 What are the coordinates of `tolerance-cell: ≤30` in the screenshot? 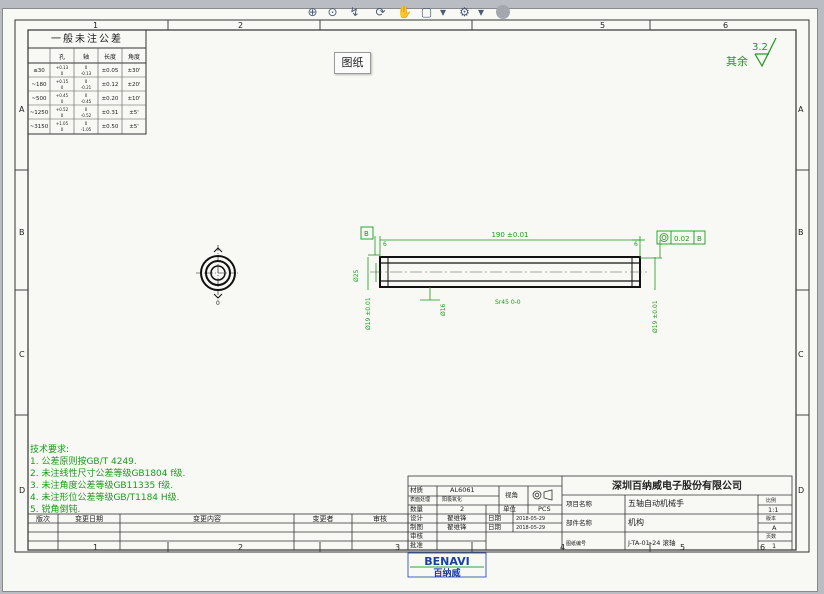 It's located at (39, 71).